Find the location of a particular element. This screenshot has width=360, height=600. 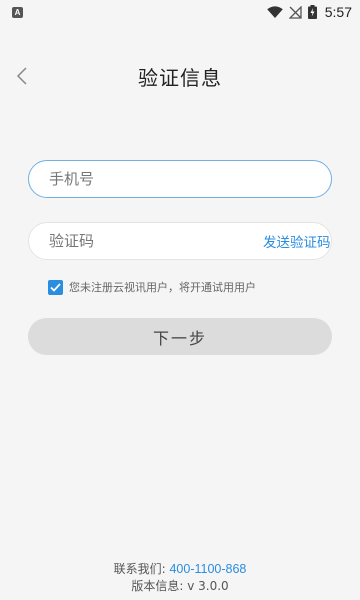

version-info: 版本信息: v 3.0.0 is located at coordinates (180, 586).